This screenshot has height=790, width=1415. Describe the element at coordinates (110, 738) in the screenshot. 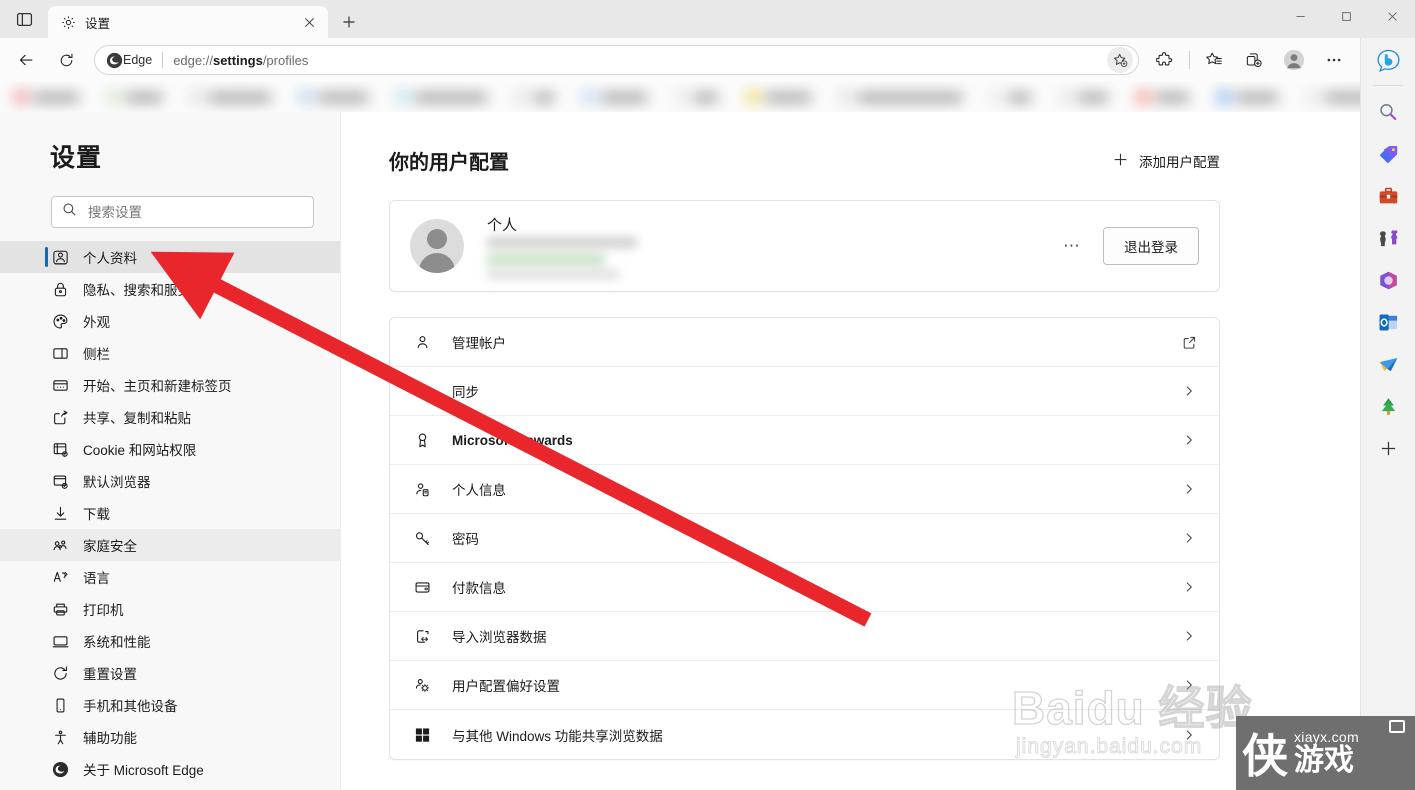

I see `sidebar-item-label: 辅助功能` at that location.